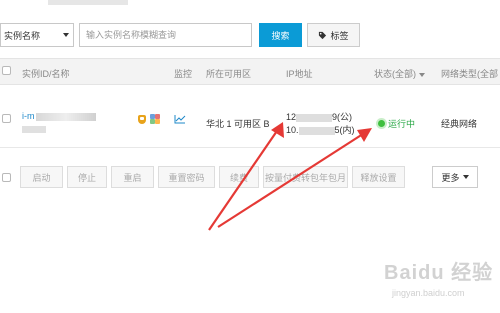  Describe the element at coordinates (305, 177) in the screenshot. I see `convert-billing-button: 按量付费转包年包月` at that location.